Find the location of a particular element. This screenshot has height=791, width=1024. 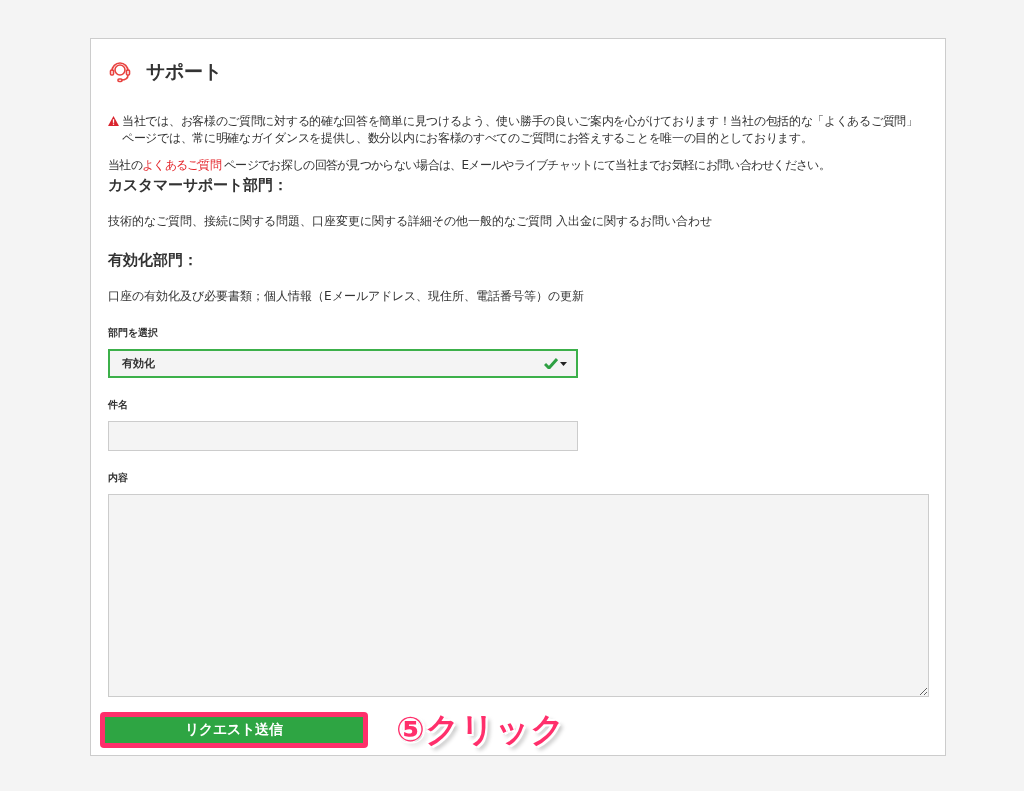

page-title: サポート is located at coordinates (184, 71).